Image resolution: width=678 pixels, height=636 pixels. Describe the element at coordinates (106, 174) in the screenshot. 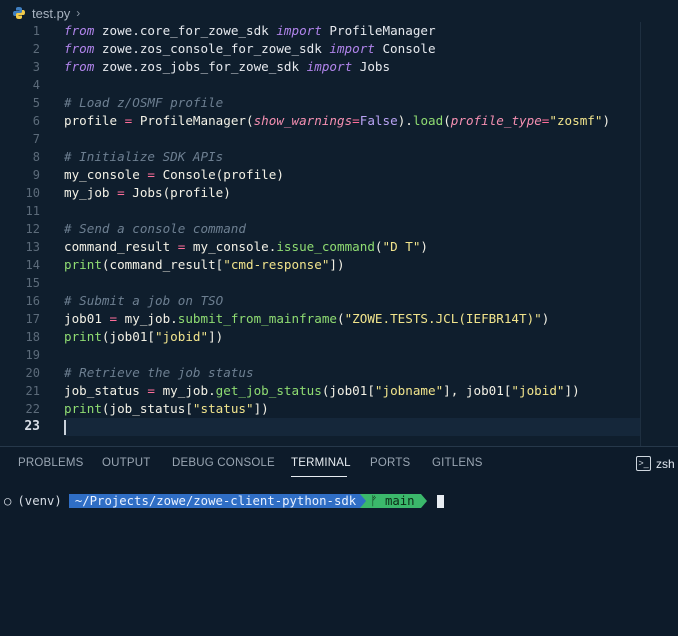

I see `code-token: my_console` at that location.